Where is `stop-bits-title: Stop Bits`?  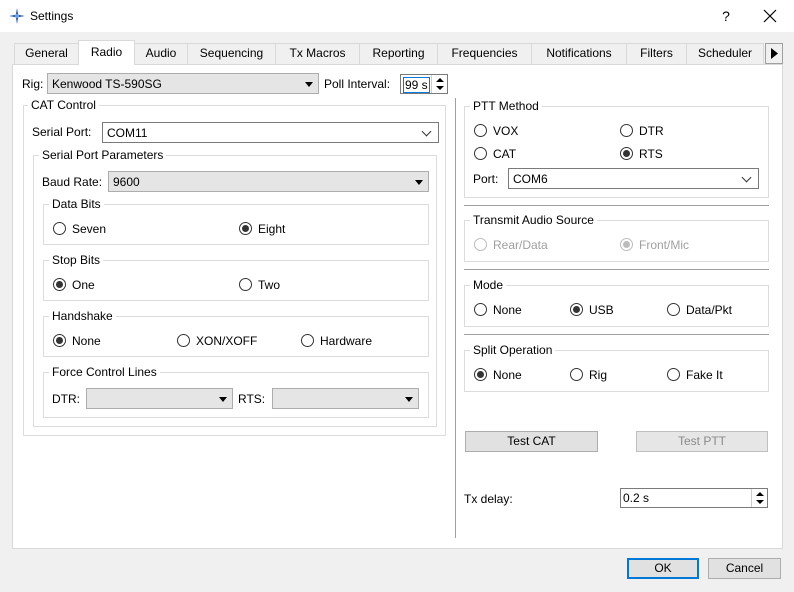
stop-bits-title: Stop Bits is located at coordinates (76, 260).